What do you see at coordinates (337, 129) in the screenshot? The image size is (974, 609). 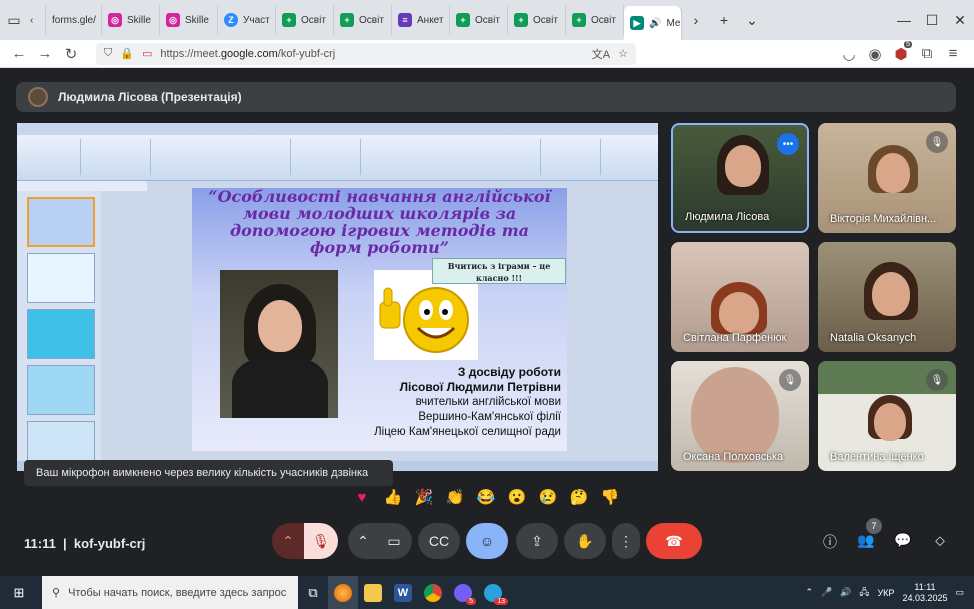 I see `powerpoint-titlebar` at bounding box center [337, 129].